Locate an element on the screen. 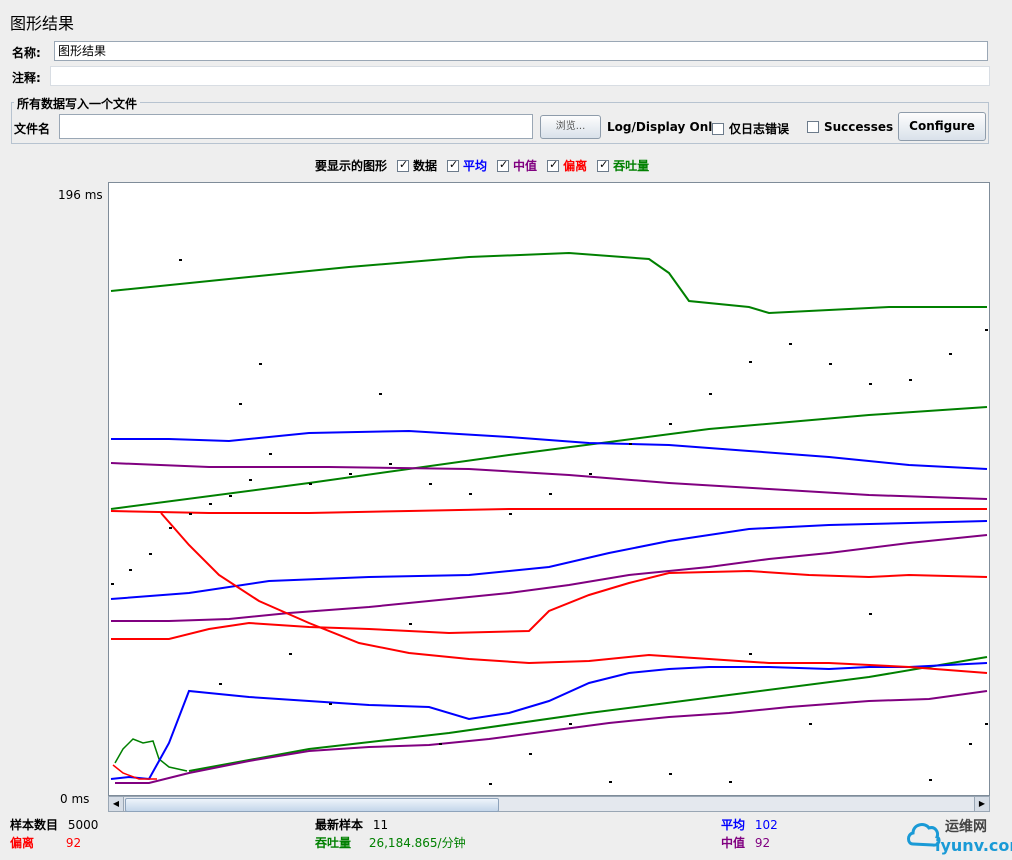  watermark-text-bottom: iyunv.com is located at coordinates (973, 845).